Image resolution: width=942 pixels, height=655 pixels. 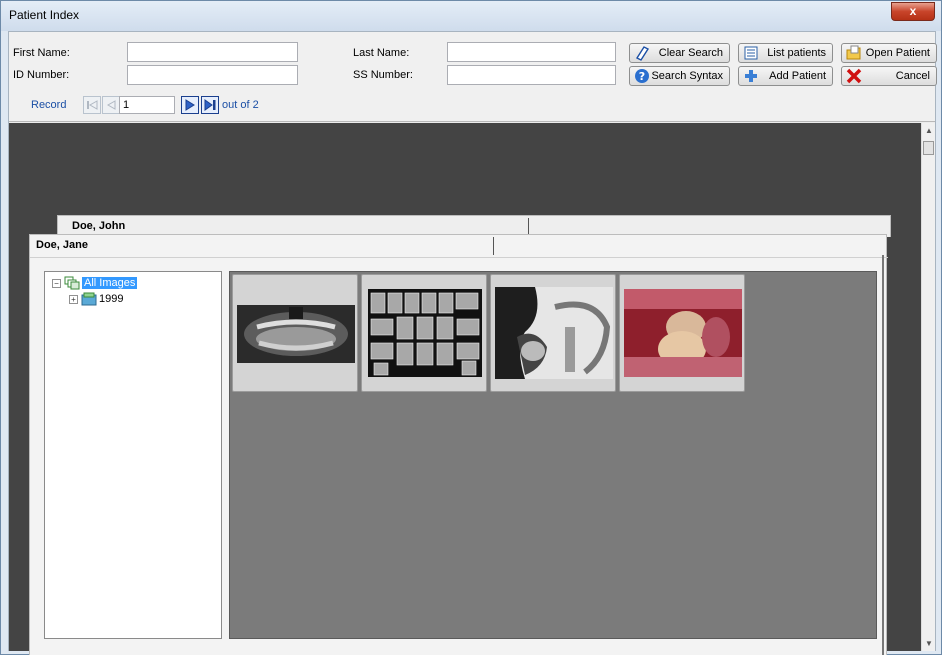 What do you see at coordinates (928, 148) in the screenshot?
I see `scroll-thumb` at bounding box center [928, 148].